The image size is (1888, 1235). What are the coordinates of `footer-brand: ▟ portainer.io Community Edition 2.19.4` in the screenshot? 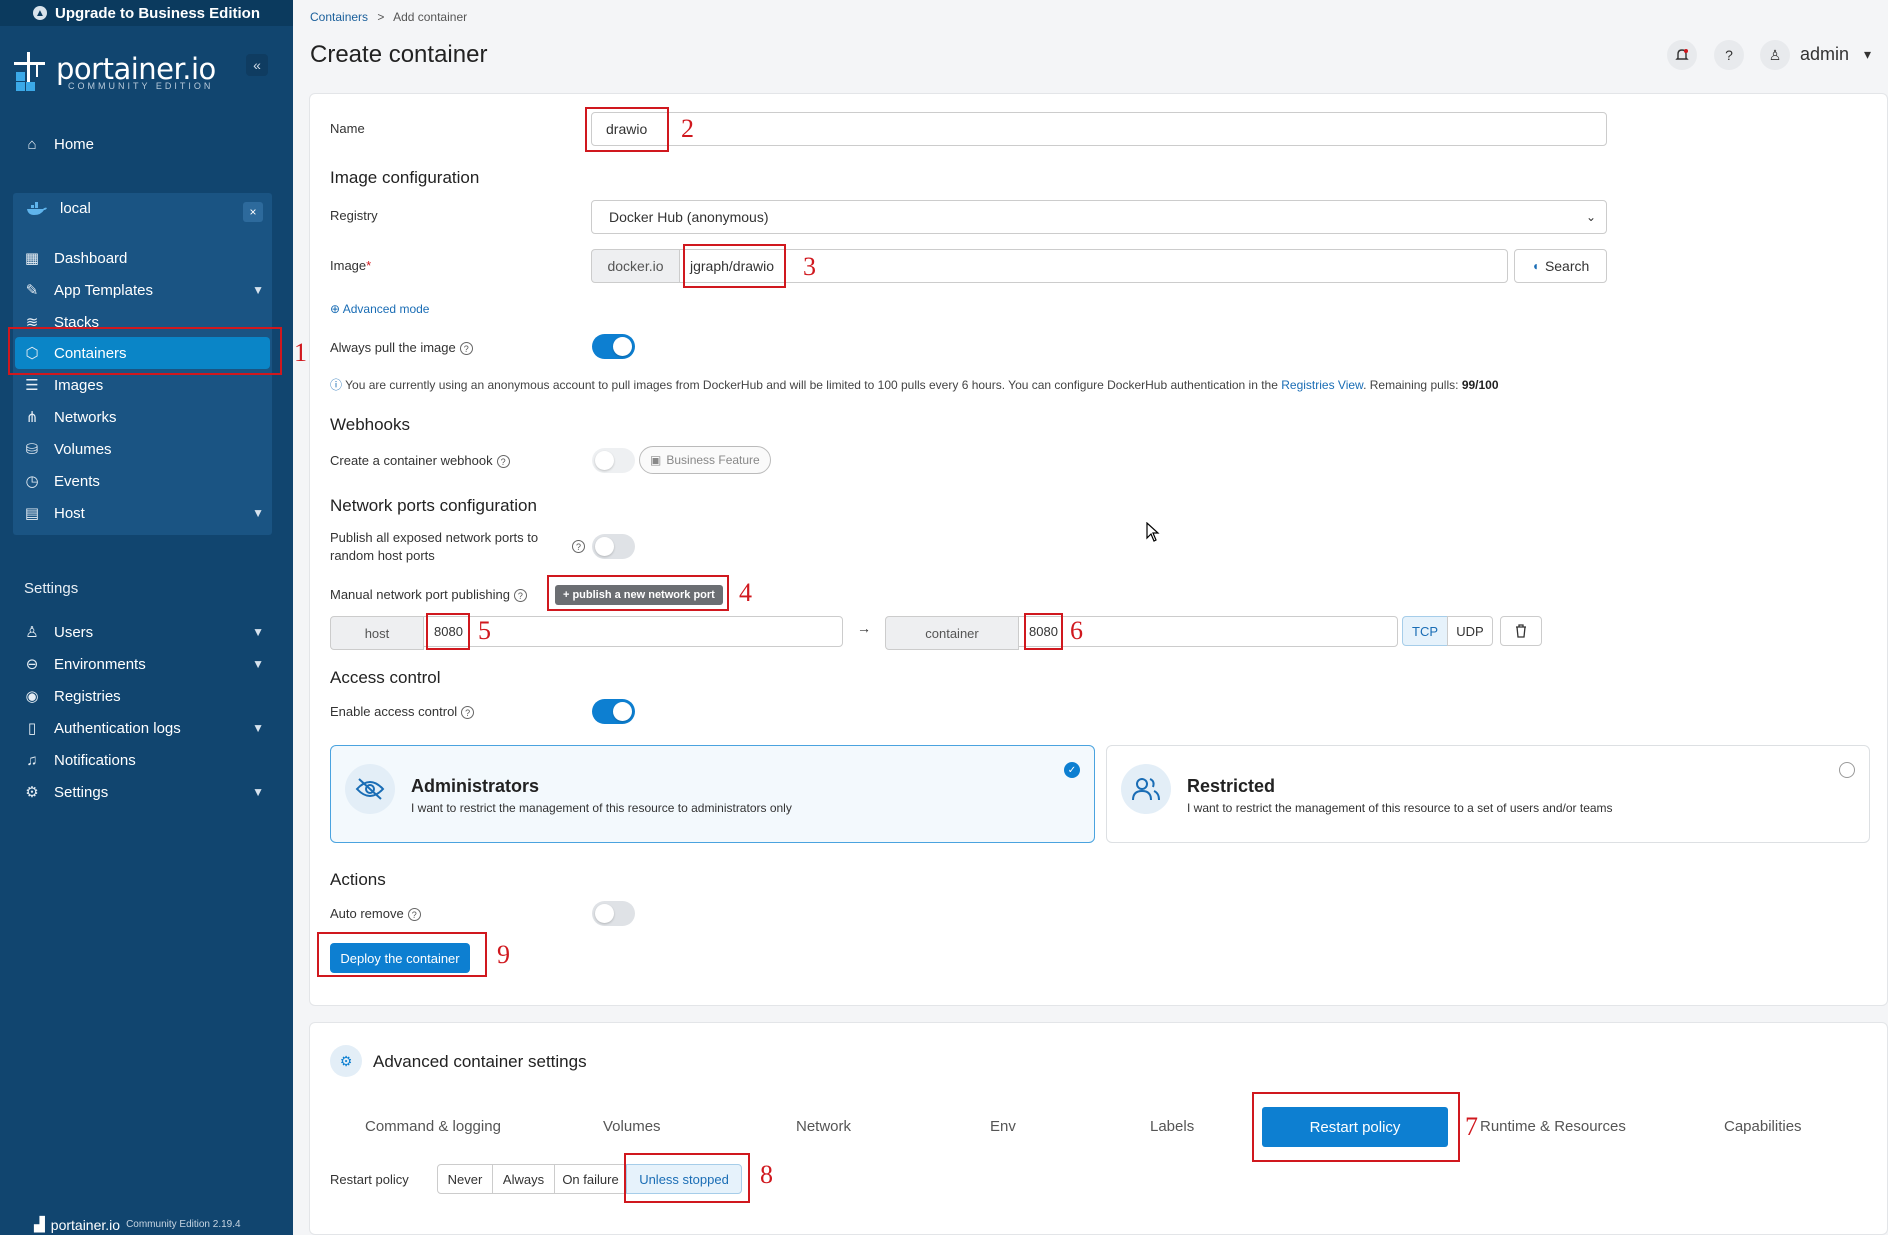 It's located at (137, 1224).